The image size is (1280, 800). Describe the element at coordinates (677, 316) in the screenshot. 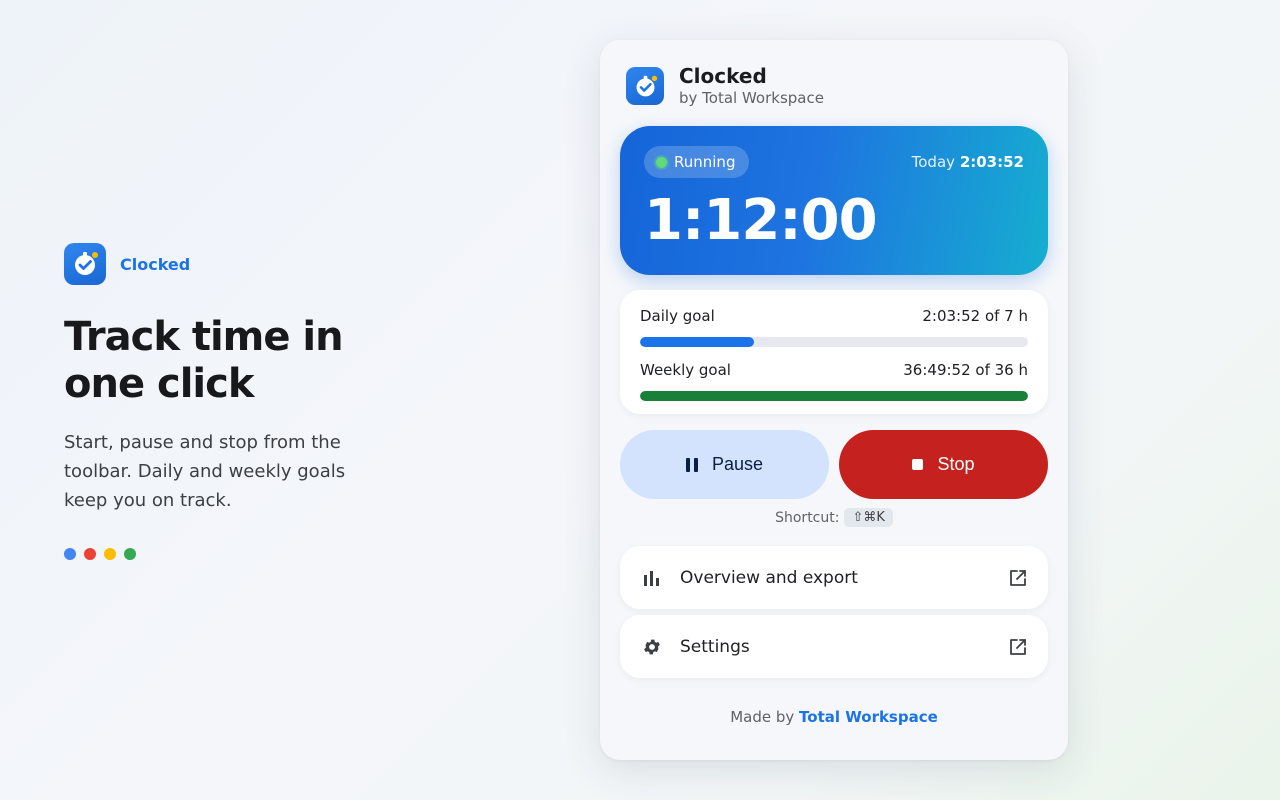

I see `daily-goal-label: Daily goal` at that location.